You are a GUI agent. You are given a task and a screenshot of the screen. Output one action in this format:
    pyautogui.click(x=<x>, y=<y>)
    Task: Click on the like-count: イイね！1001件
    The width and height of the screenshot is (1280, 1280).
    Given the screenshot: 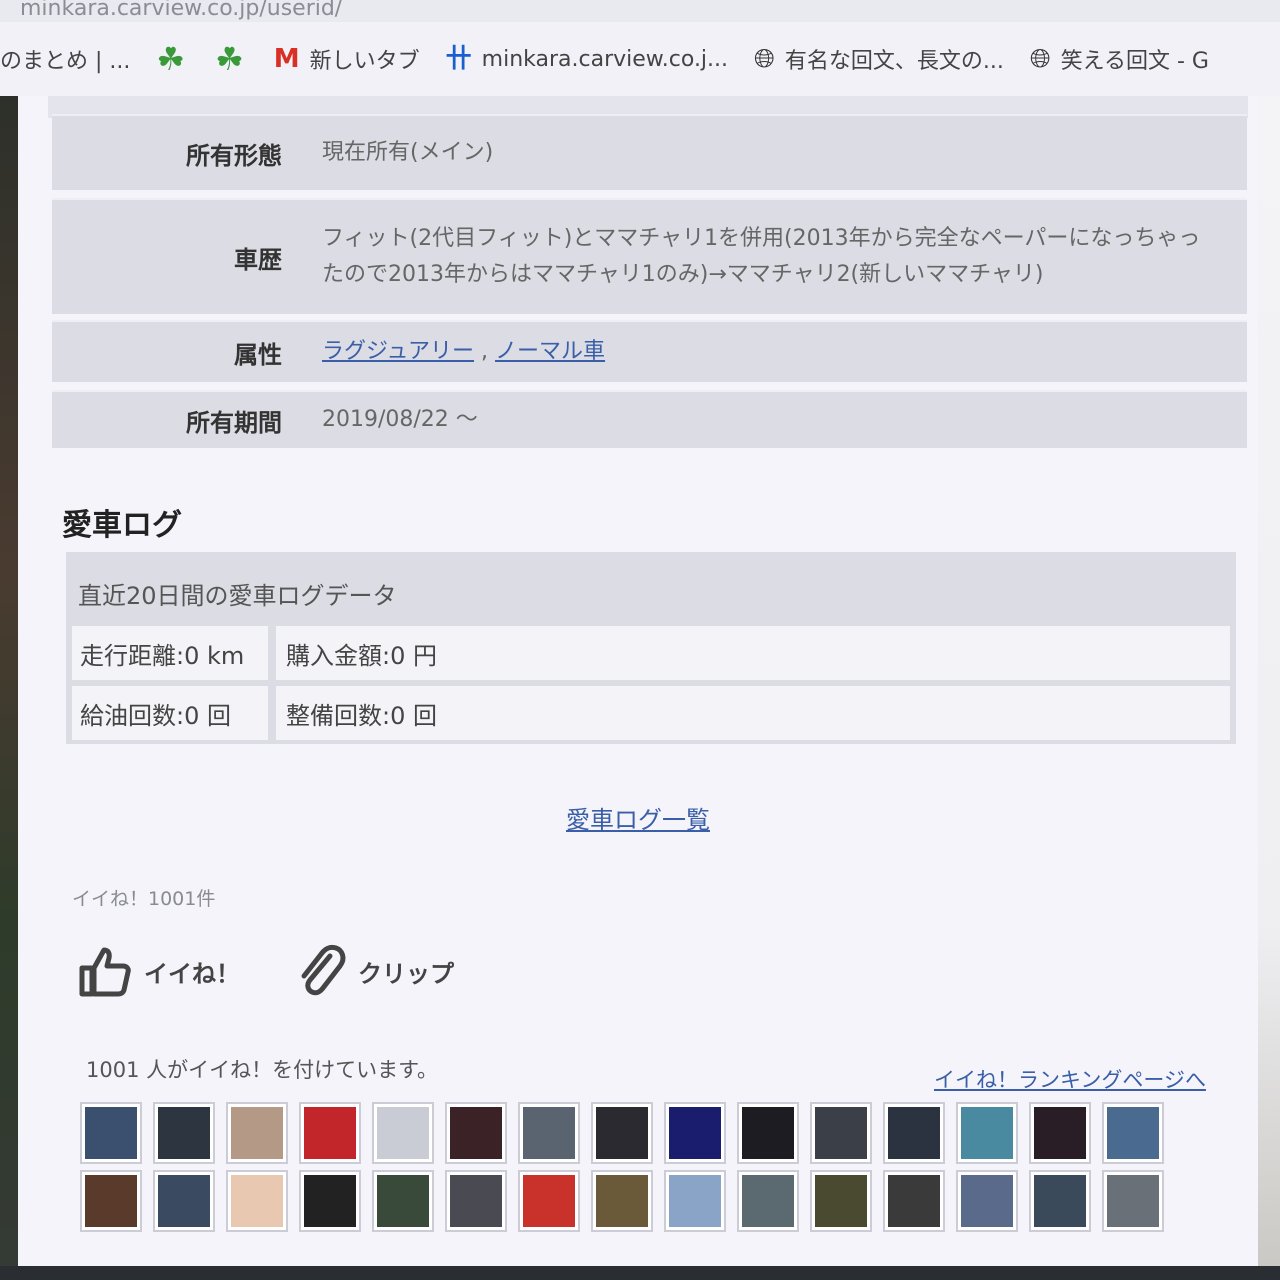 What is the action you would take?
    pyautogui.click(x=144, y=899)
    